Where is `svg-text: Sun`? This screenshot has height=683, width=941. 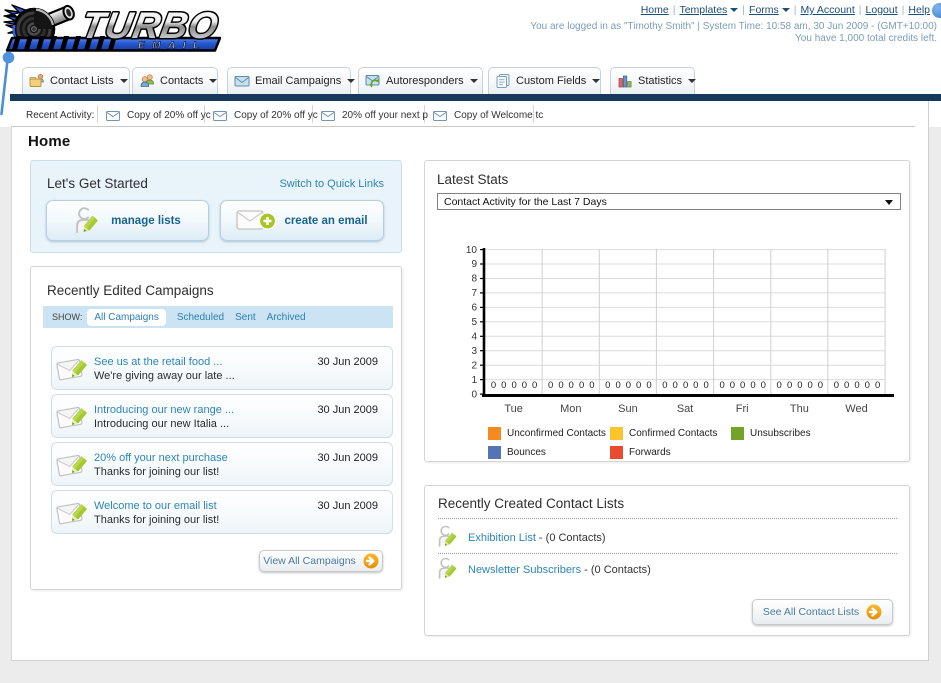 svg-text: Sun is located at coordinates (628, 409).